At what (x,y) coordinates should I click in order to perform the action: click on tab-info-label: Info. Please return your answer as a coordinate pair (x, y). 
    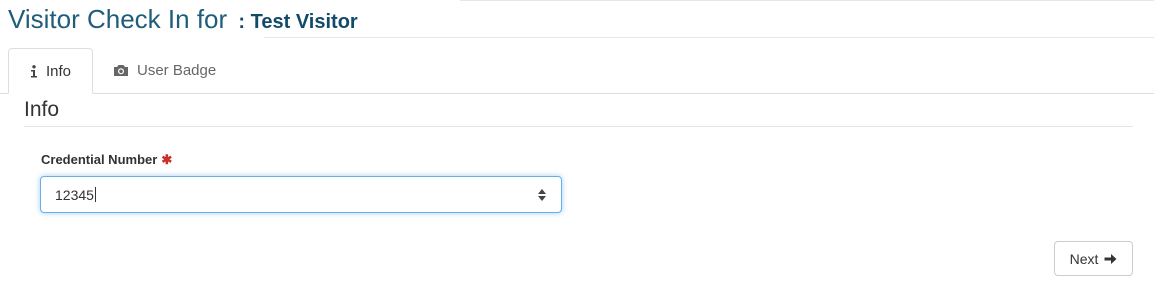
    Looking at the image, I should click on (58, 71).